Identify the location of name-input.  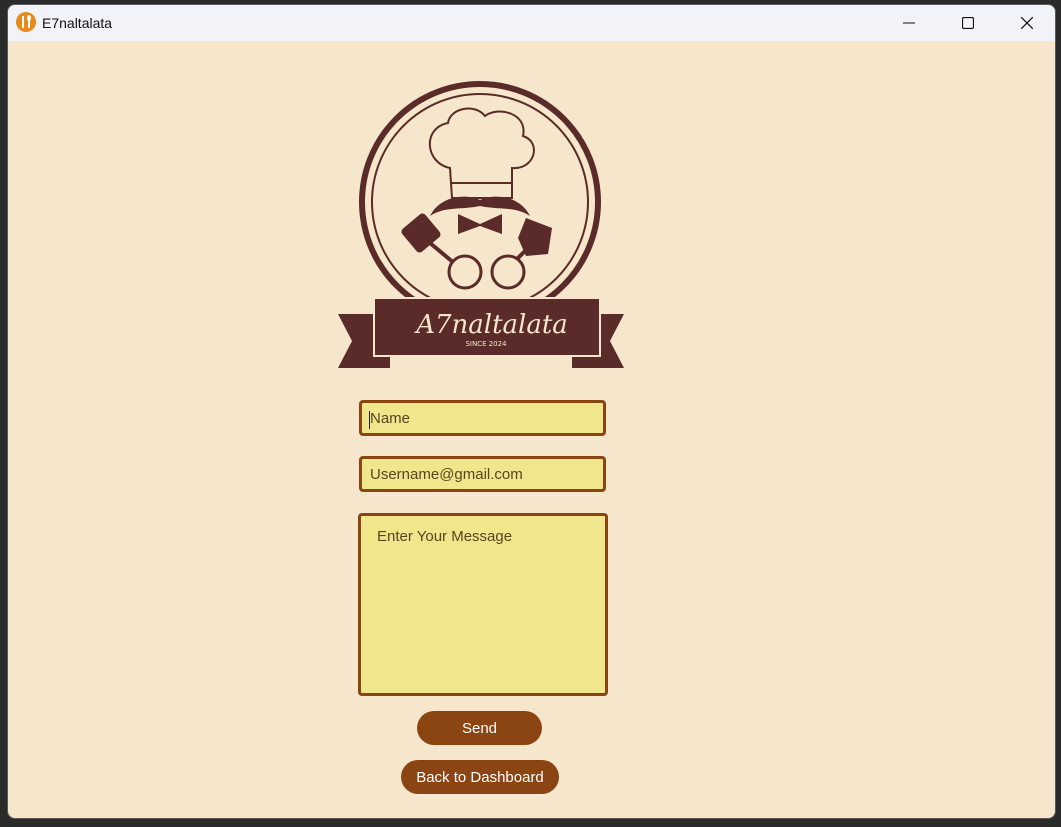
(482, 418).